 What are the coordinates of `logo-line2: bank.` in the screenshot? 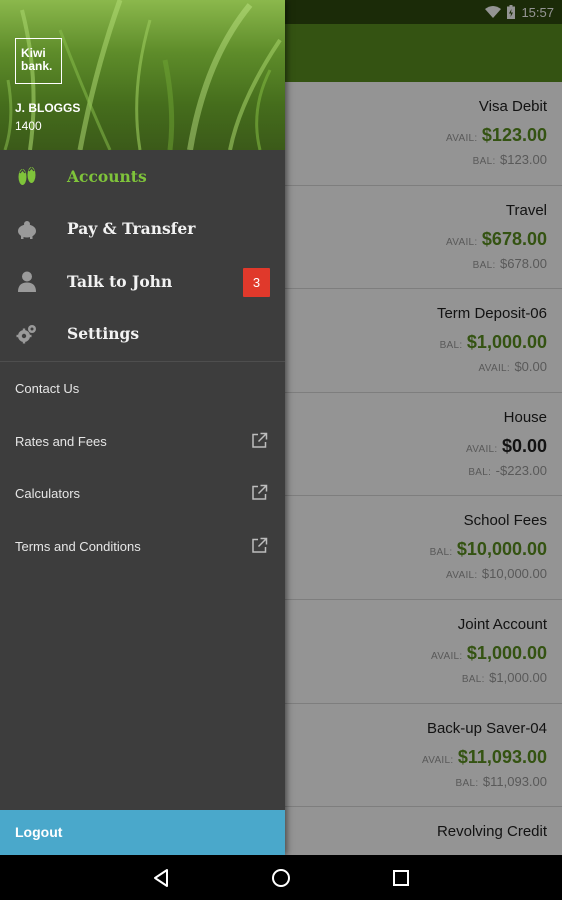 It's located at (37, 66).